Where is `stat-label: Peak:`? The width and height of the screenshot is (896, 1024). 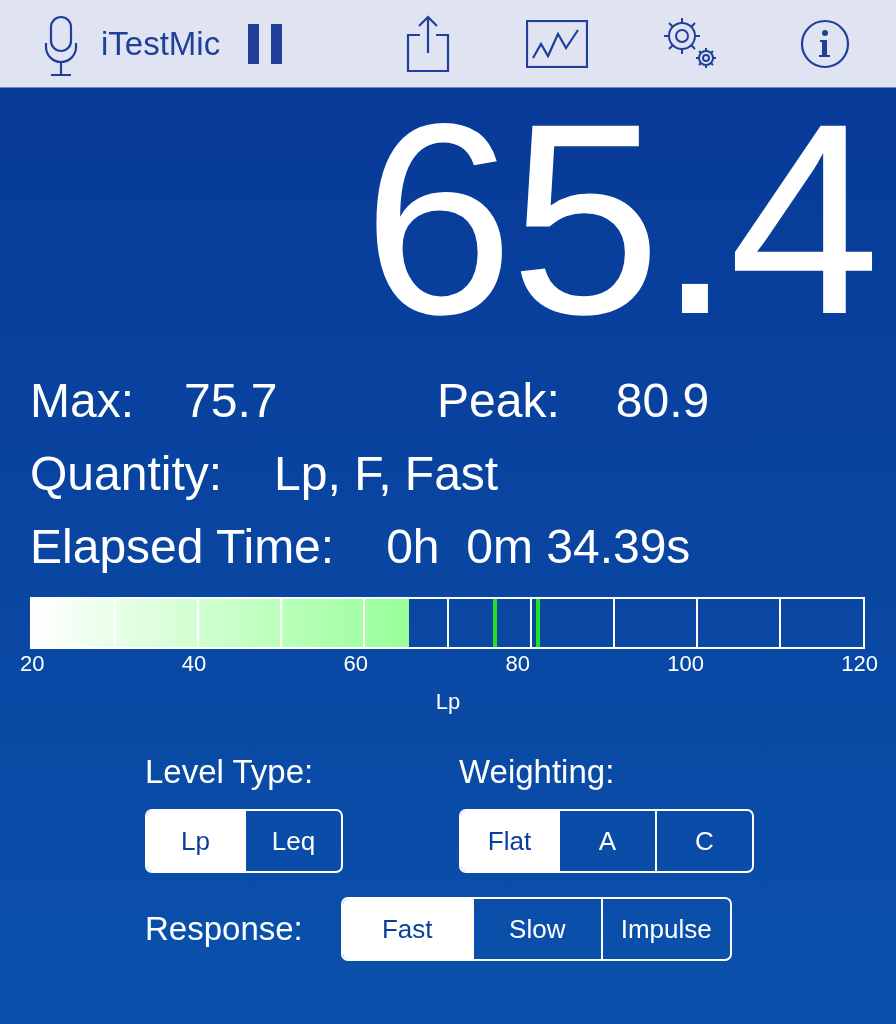 stat-label: Peak: is located at coordinates (498, 401).